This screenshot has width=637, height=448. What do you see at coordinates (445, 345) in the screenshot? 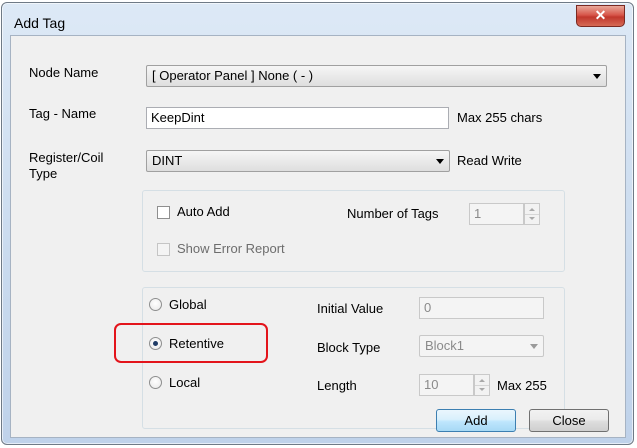
I see `block-type-value: Block1` at bounding box center [445, 345].